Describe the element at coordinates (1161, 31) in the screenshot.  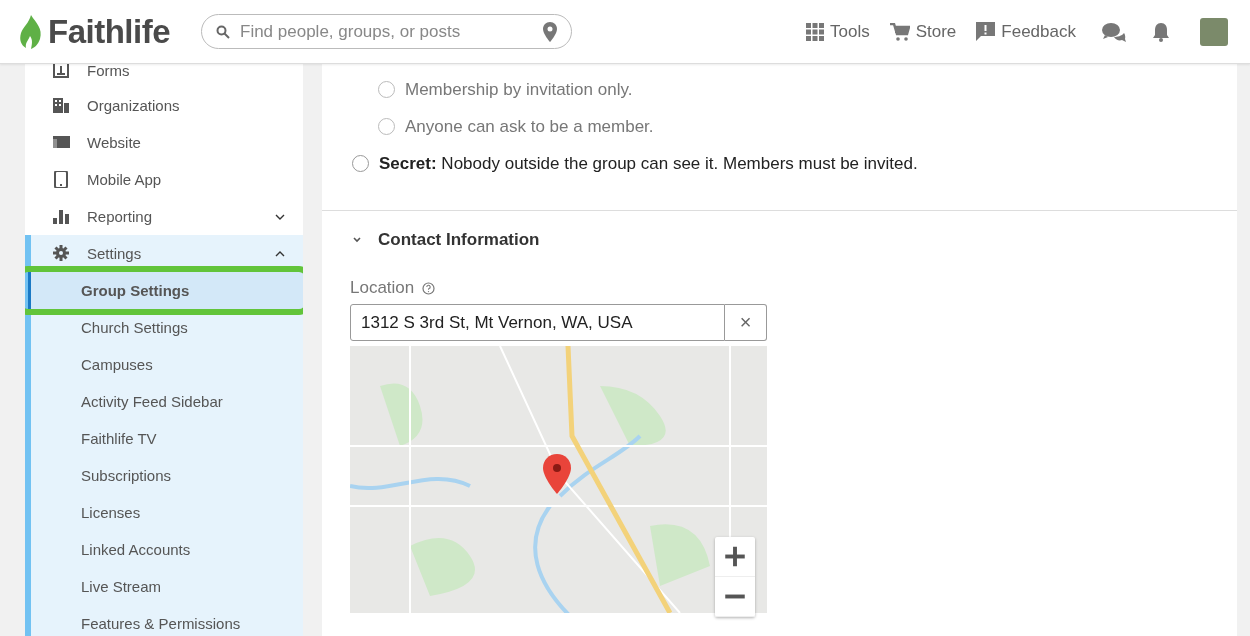
I see `bell-icon` at that location.